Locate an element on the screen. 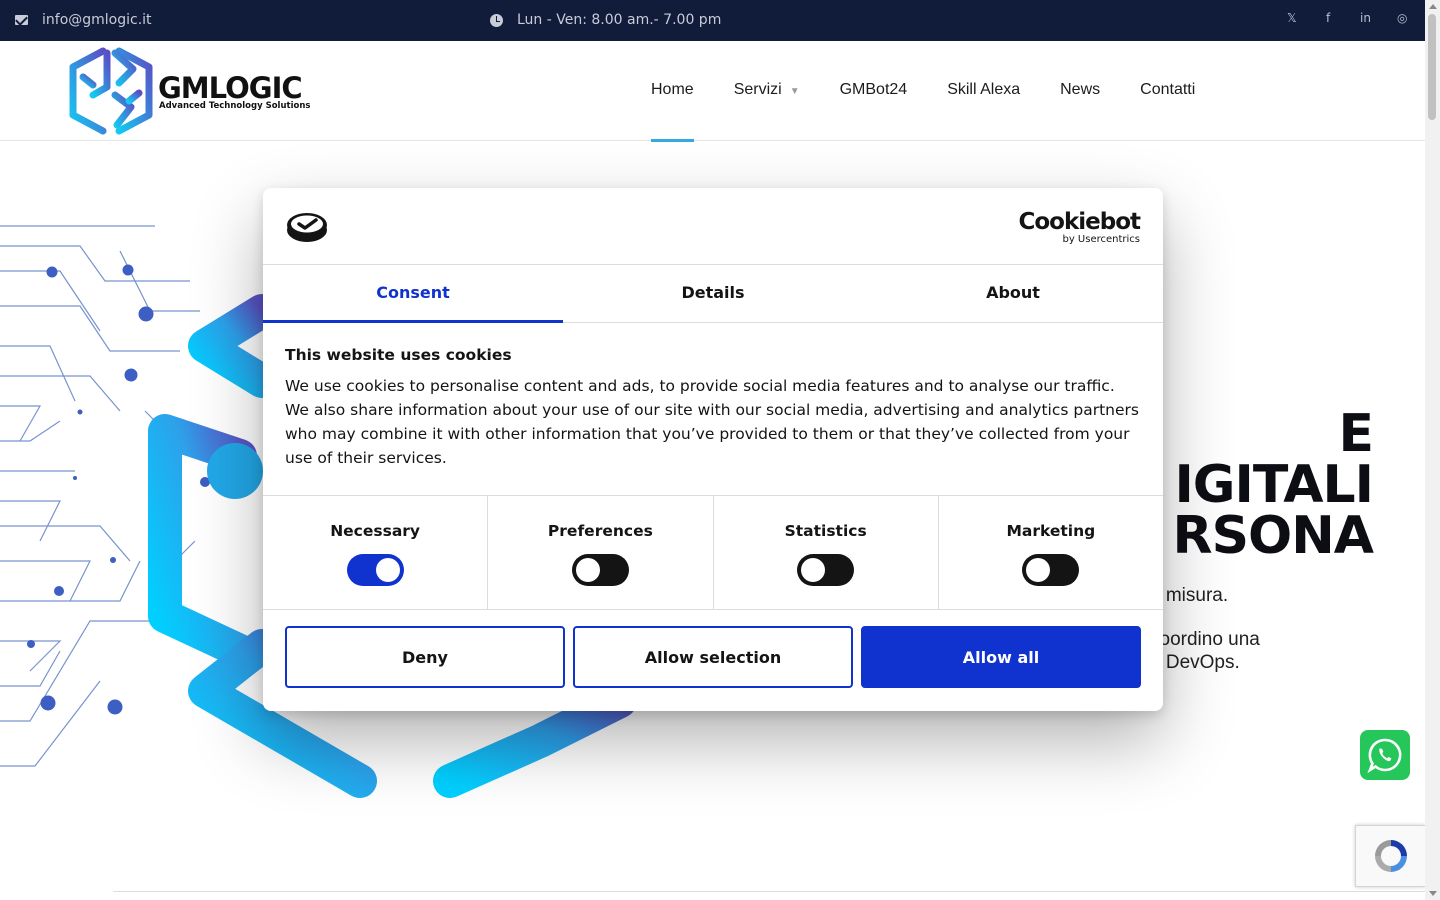 The height and width of the screenshot is (900, 1440). dialog-tabs: Consent Details About is located at coordinates (713, 294).